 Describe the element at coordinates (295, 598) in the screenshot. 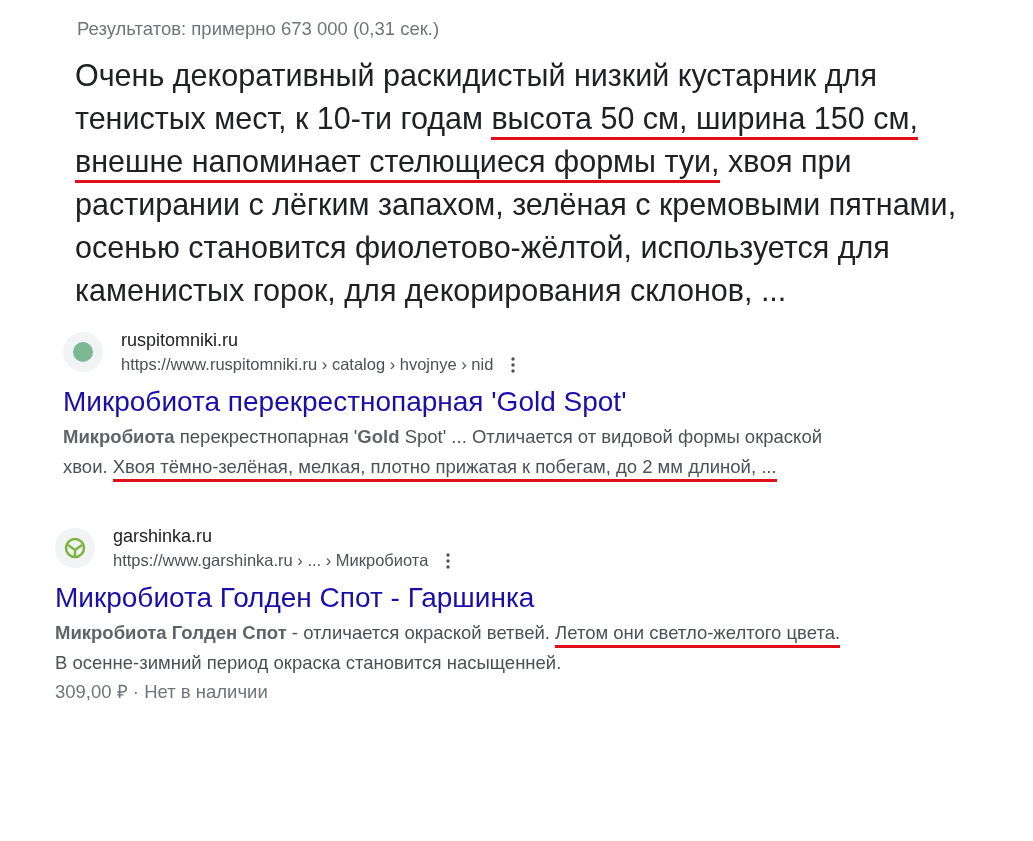

I see `result-title-link: Микробиота Голден Спот - Гаршинка` at that location.